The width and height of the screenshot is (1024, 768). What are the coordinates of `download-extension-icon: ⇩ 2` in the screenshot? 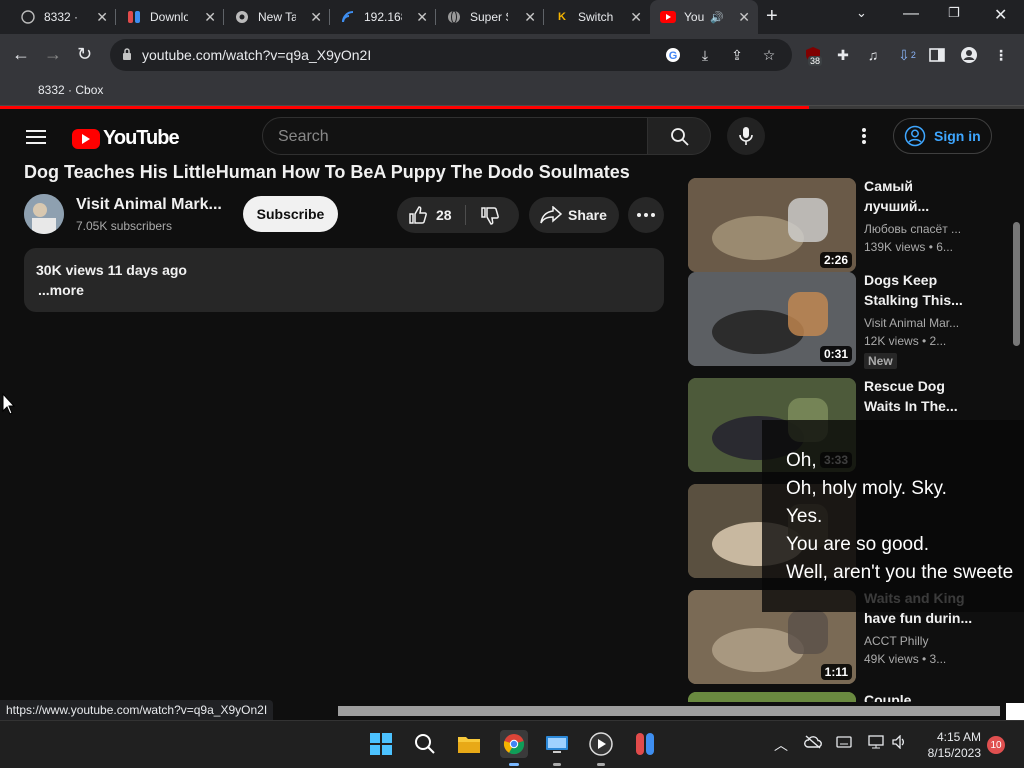 It's located at (907, 55).